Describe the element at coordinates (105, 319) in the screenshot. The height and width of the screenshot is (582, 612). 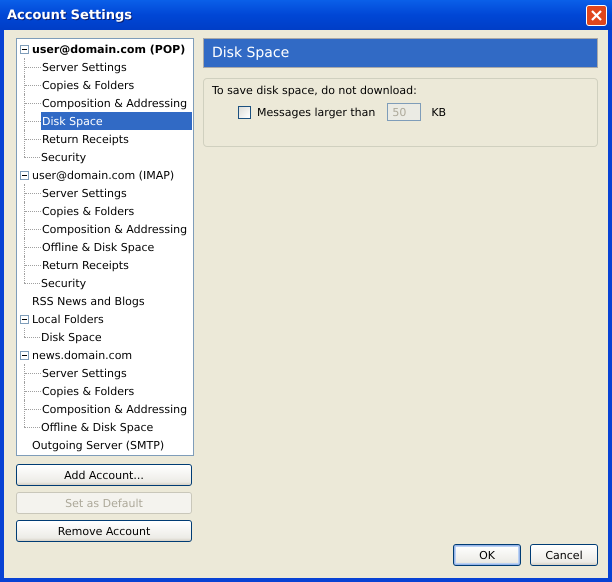
I see `tree-item: Local Folders` at that location.